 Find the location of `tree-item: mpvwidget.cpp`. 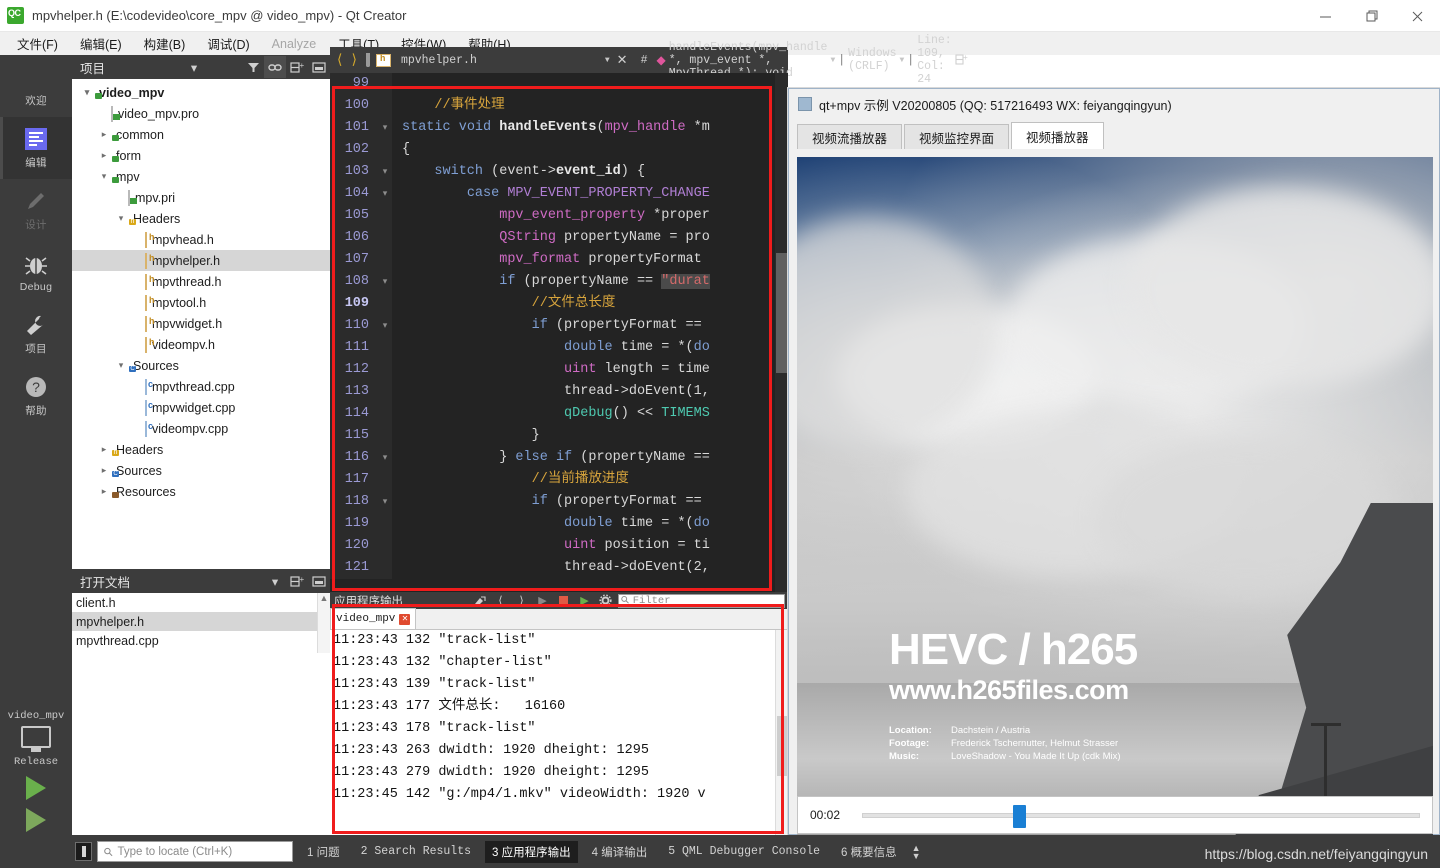

tree-item: mpvwidget.cpp is located at coordinates (201, 407).